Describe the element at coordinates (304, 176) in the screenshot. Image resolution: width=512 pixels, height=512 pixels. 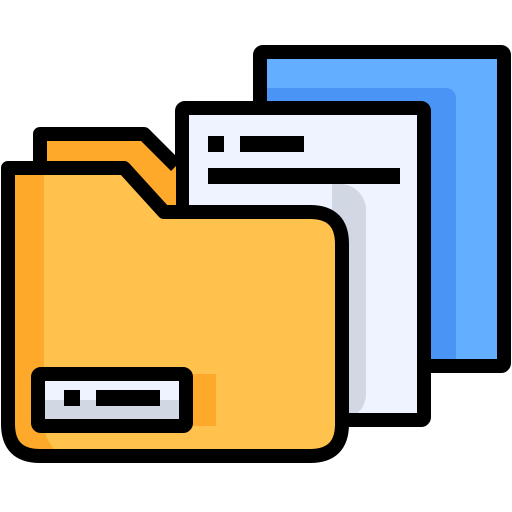
I see `document-text-line` at that location.